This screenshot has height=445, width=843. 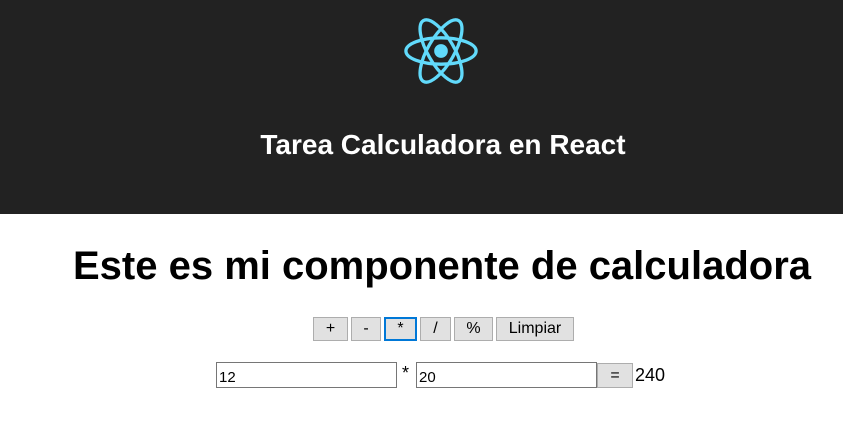 What do you see at coordinates (441, 51) in the screenshot?
I see `react-atom-icon` at bounding box center [441, 51].